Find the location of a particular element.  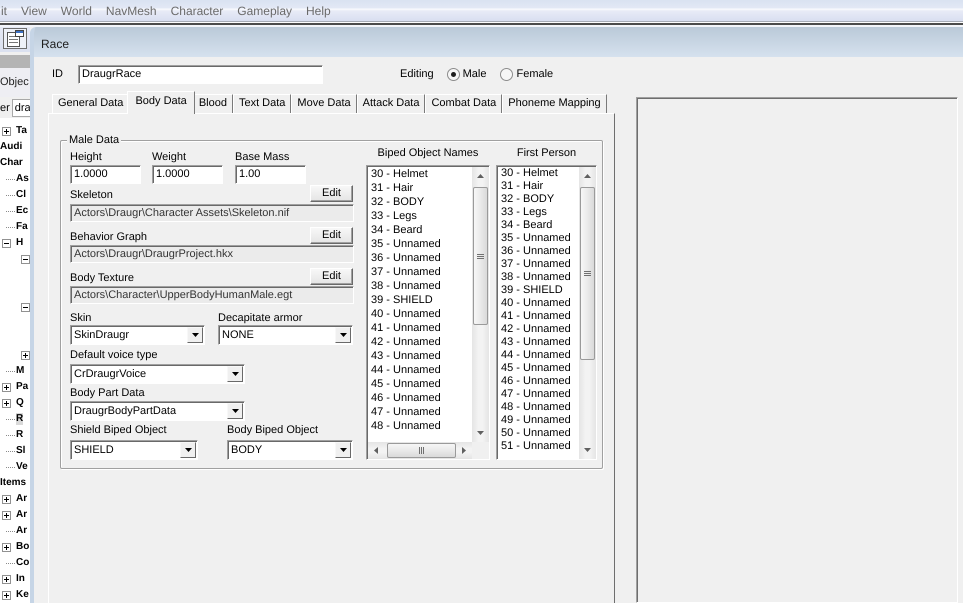

tab: Move Data is located at coordinates (324, 103).